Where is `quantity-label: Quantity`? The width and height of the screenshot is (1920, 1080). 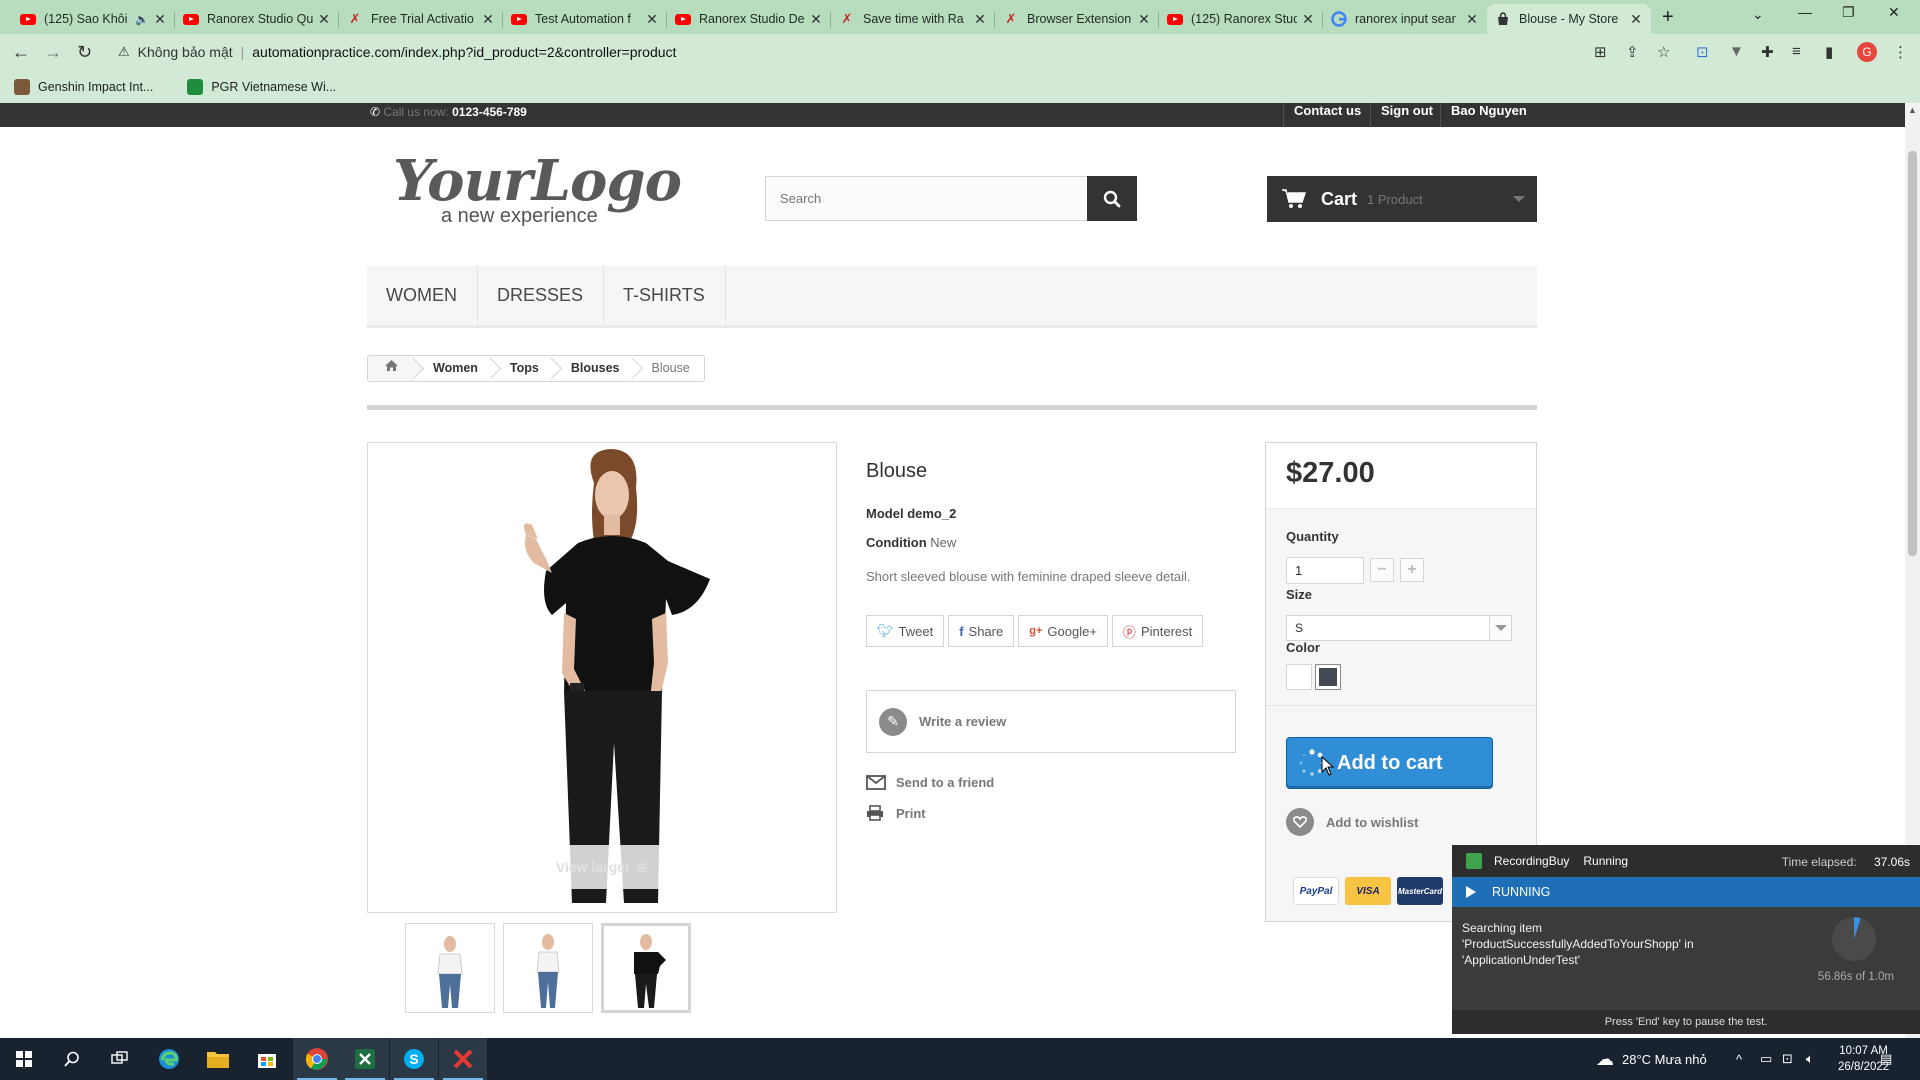 quantity-label: Quantity is located at coordinates (1312, 536).